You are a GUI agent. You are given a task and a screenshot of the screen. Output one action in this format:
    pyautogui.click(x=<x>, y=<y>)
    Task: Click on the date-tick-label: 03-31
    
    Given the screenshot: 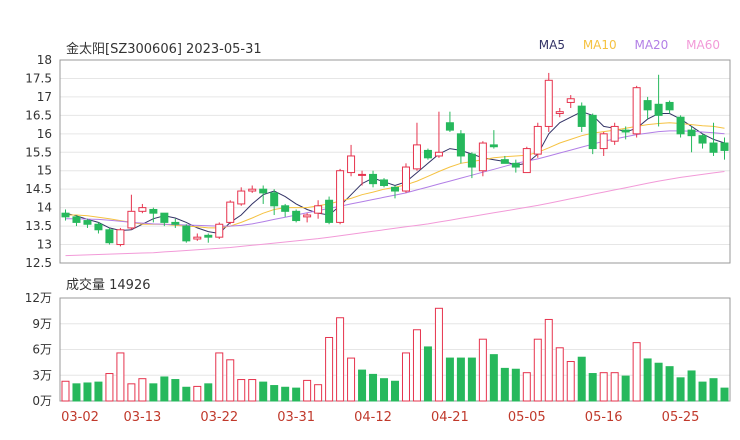 What is the action you would take?
    pyautogui.click(x=296, y=417)
    